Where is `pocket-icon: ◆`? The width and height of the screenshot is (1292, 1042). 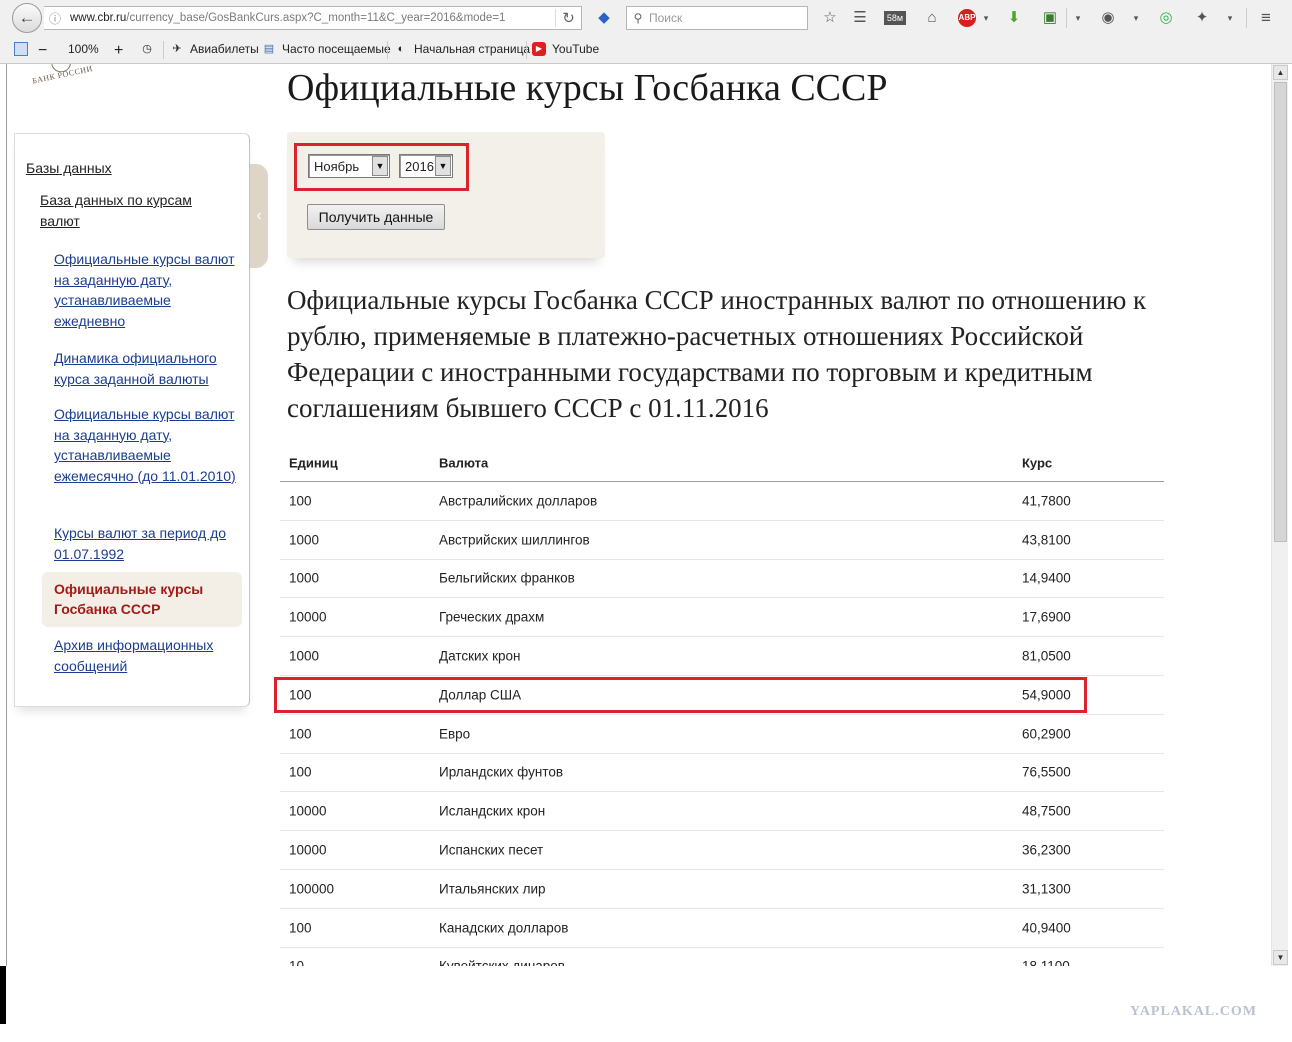 pocket-icon: ◆ is located at coordinates (604, 18).